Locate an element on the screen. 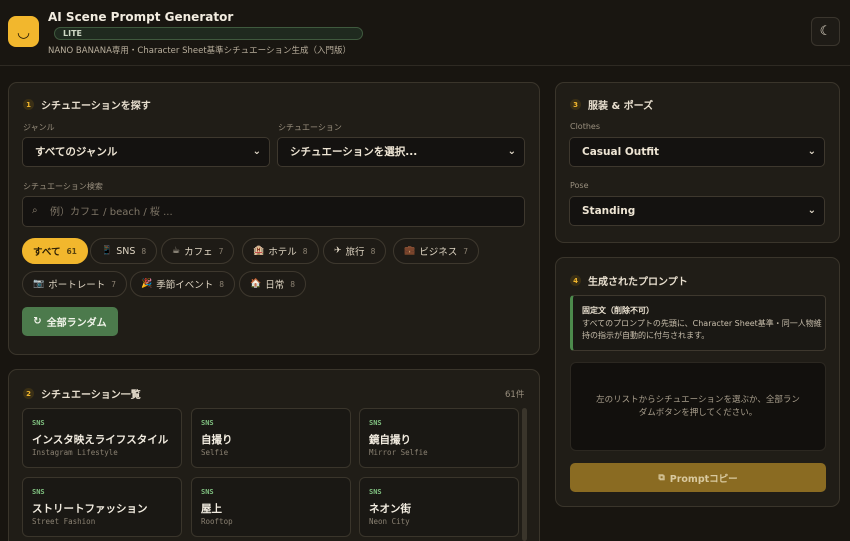 Image resolution: width=850 pixels, height=541 pixels. genre-label: ジャンル is located at coordinates (39, 127).